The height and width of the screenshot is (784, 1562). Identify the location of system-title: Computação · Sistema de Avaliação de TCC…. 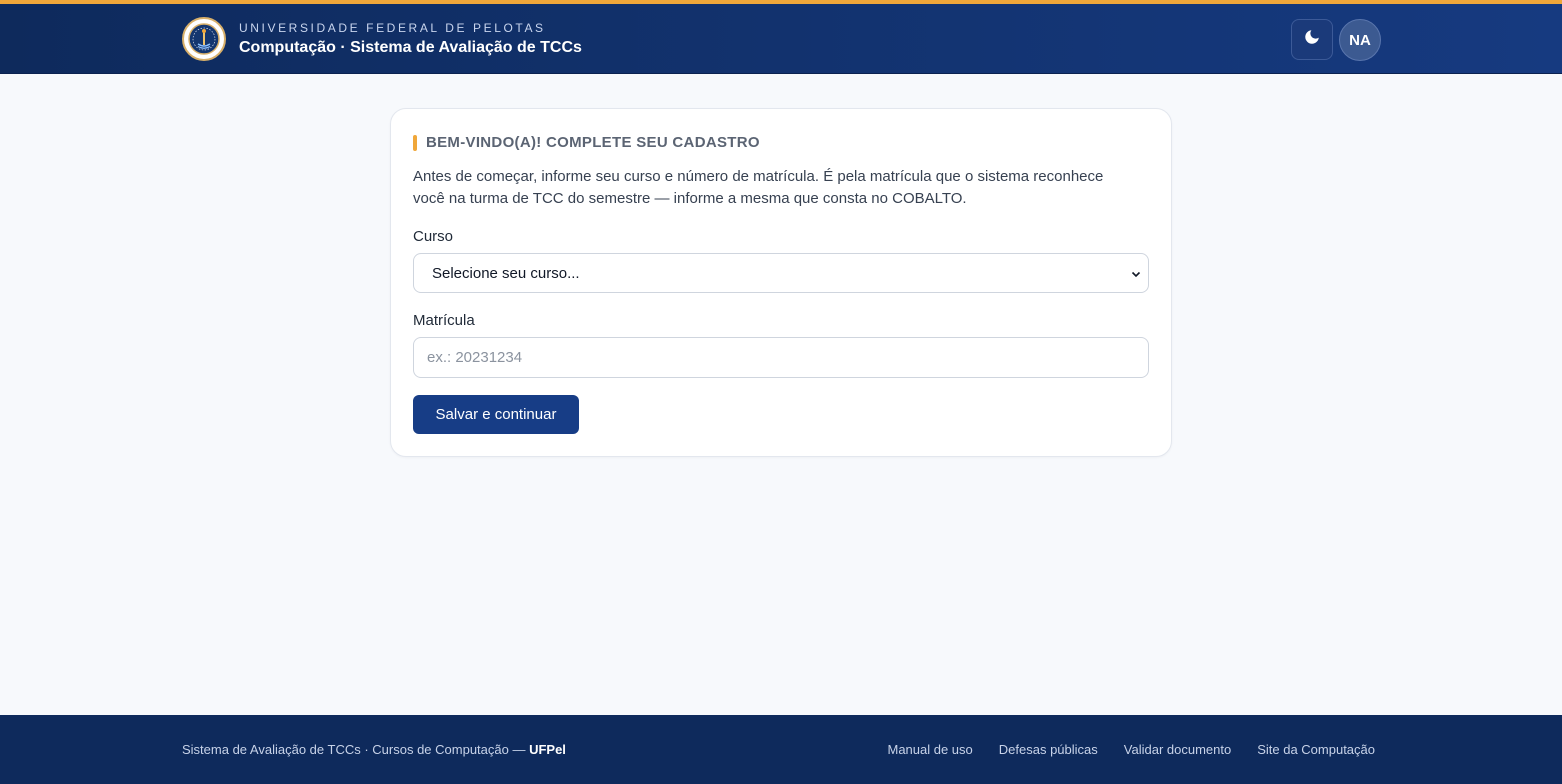
(410, 47).